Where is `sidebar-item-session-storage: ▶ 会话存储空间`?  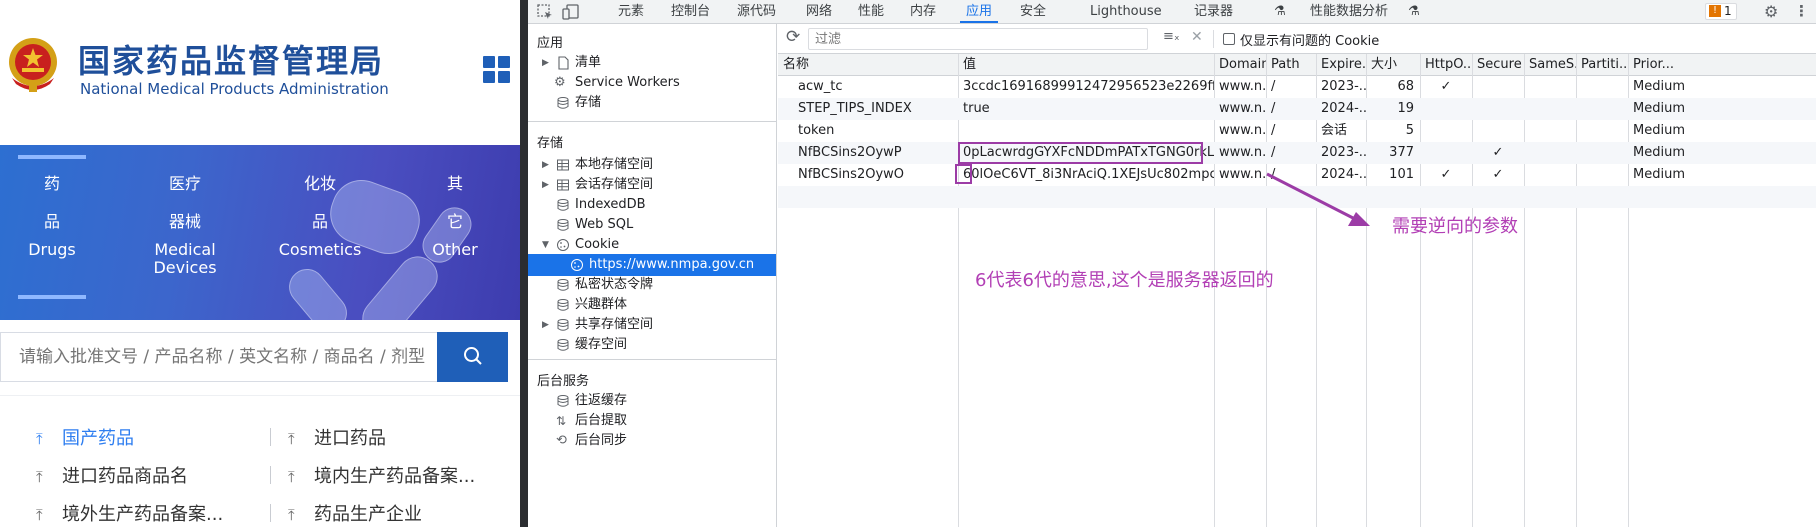
sidebar-item-session-storage: ▶ 会话存储空间 is located at coordinates (652, 185).